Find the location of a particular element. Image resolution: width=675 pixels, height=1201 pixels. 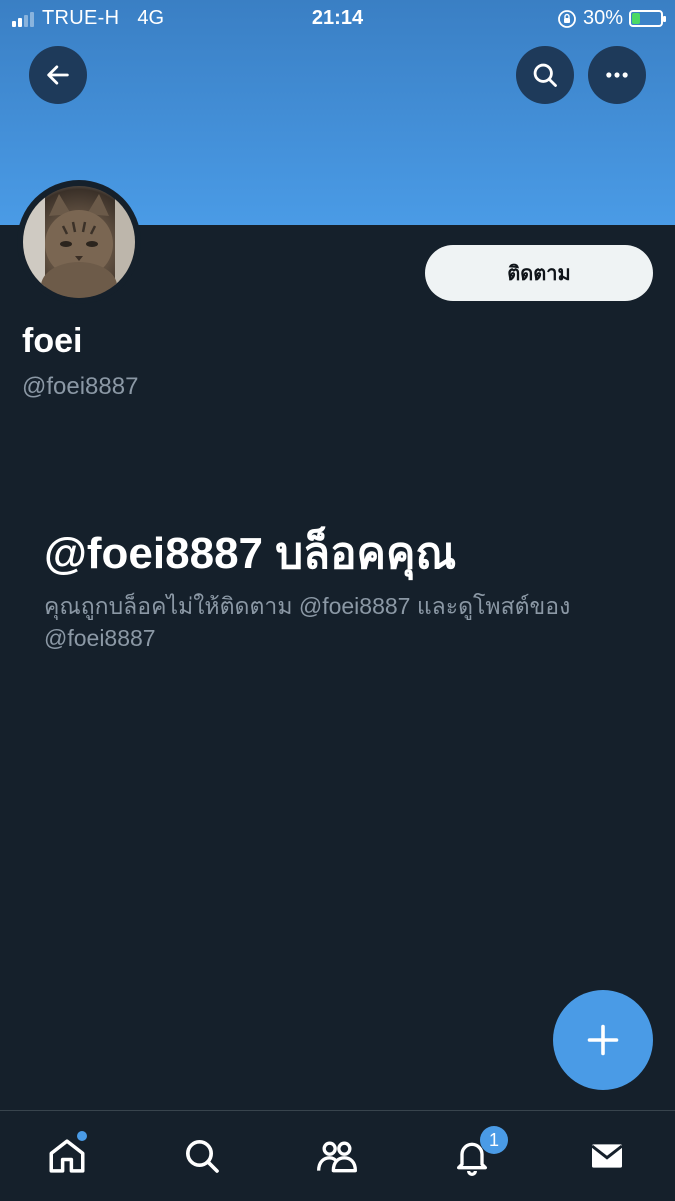

avatar is located at coordinates (79, 242).